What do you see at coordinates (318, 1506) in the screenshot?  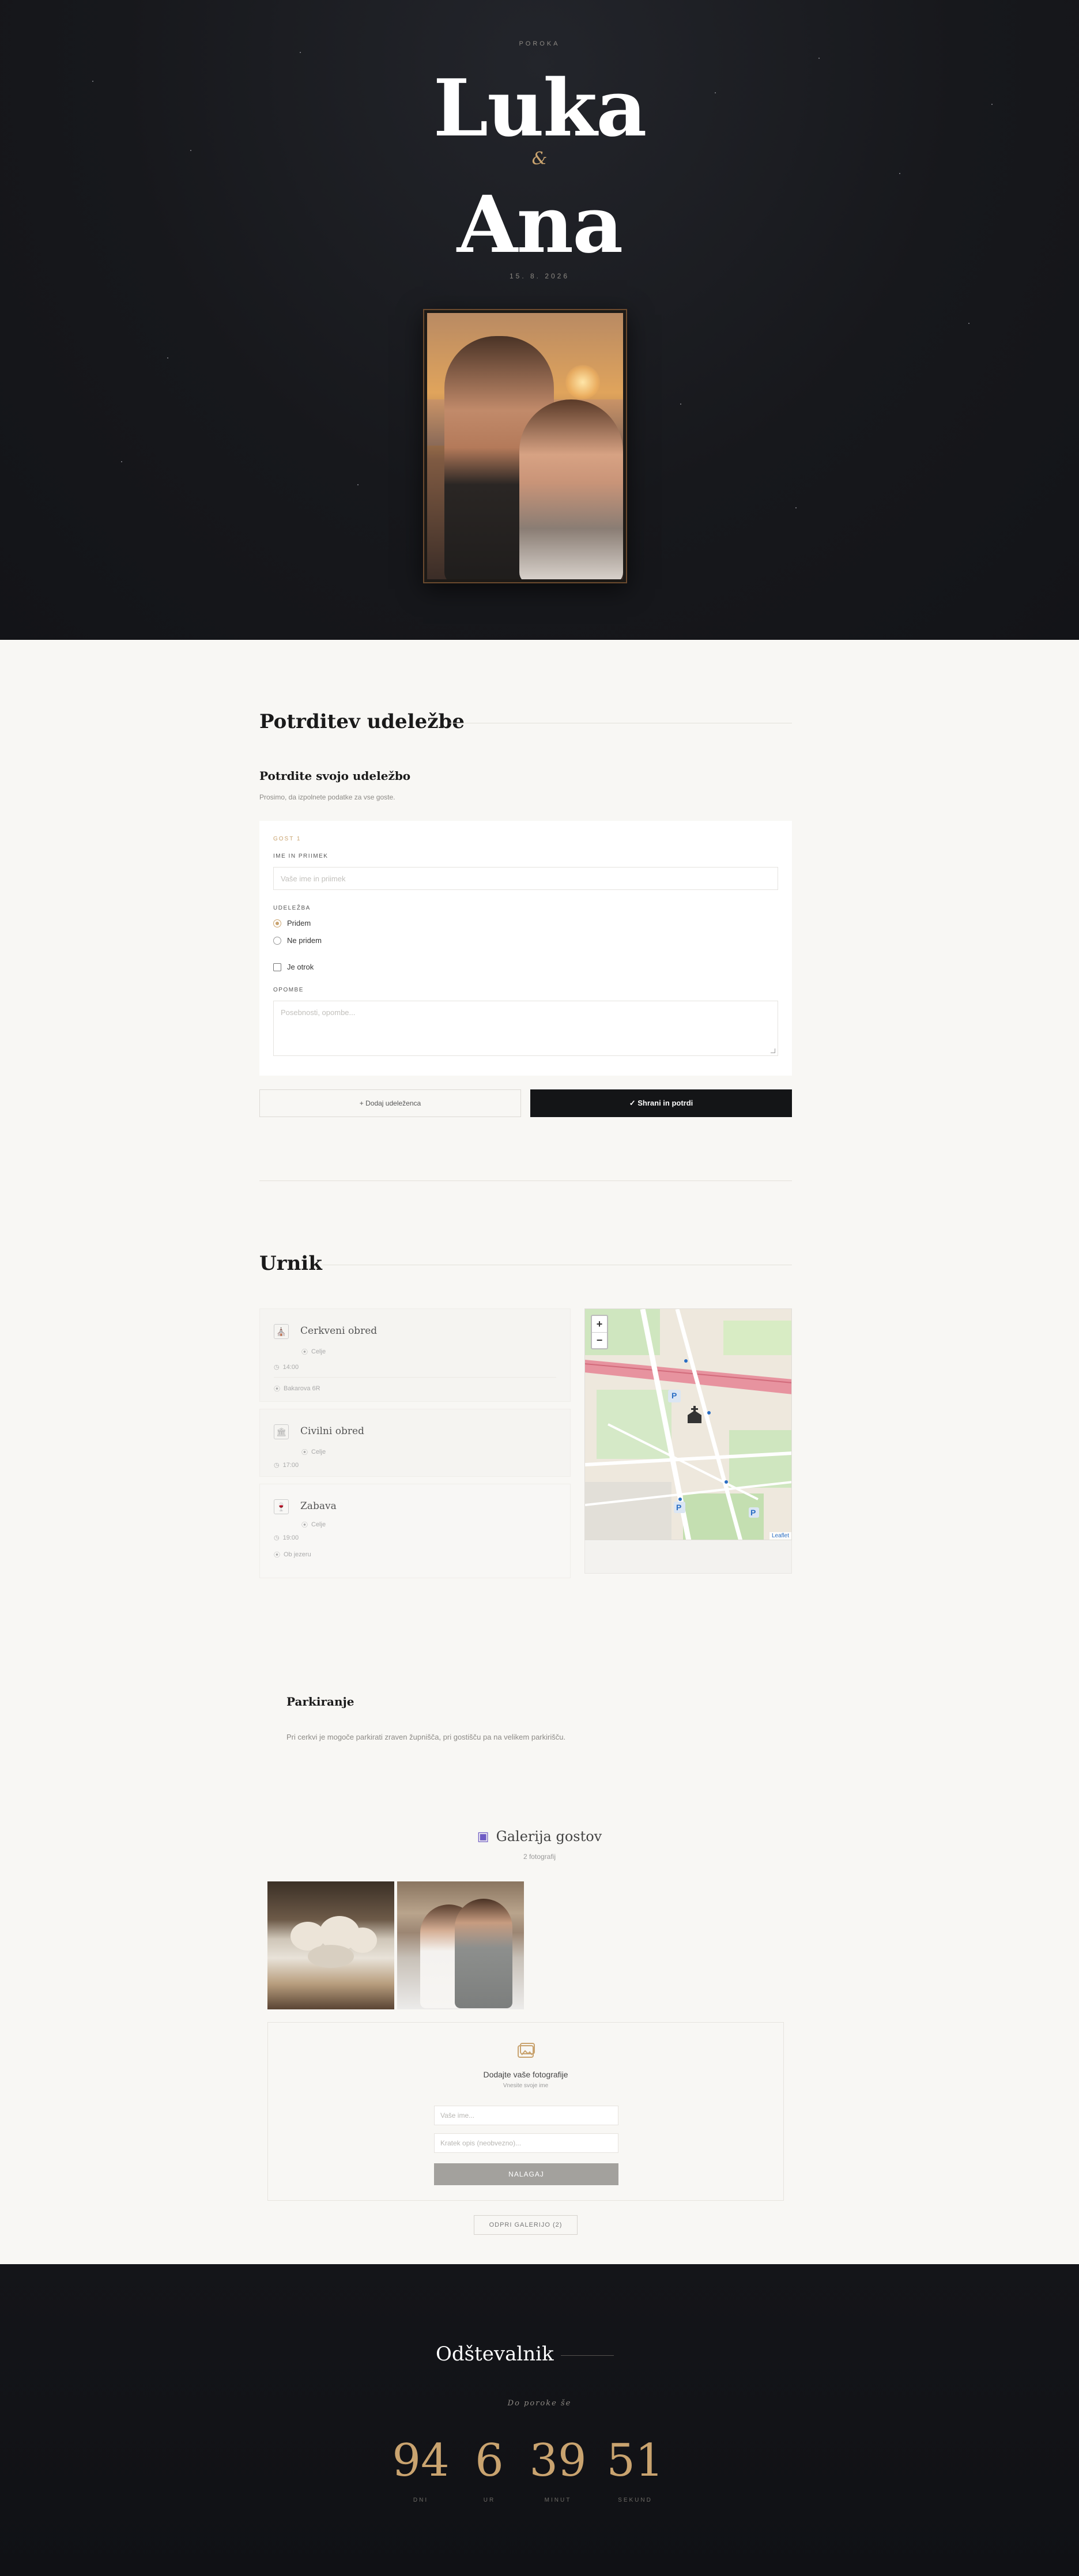 I see `event-title: Zabava` at bounding box center [318, 1506].